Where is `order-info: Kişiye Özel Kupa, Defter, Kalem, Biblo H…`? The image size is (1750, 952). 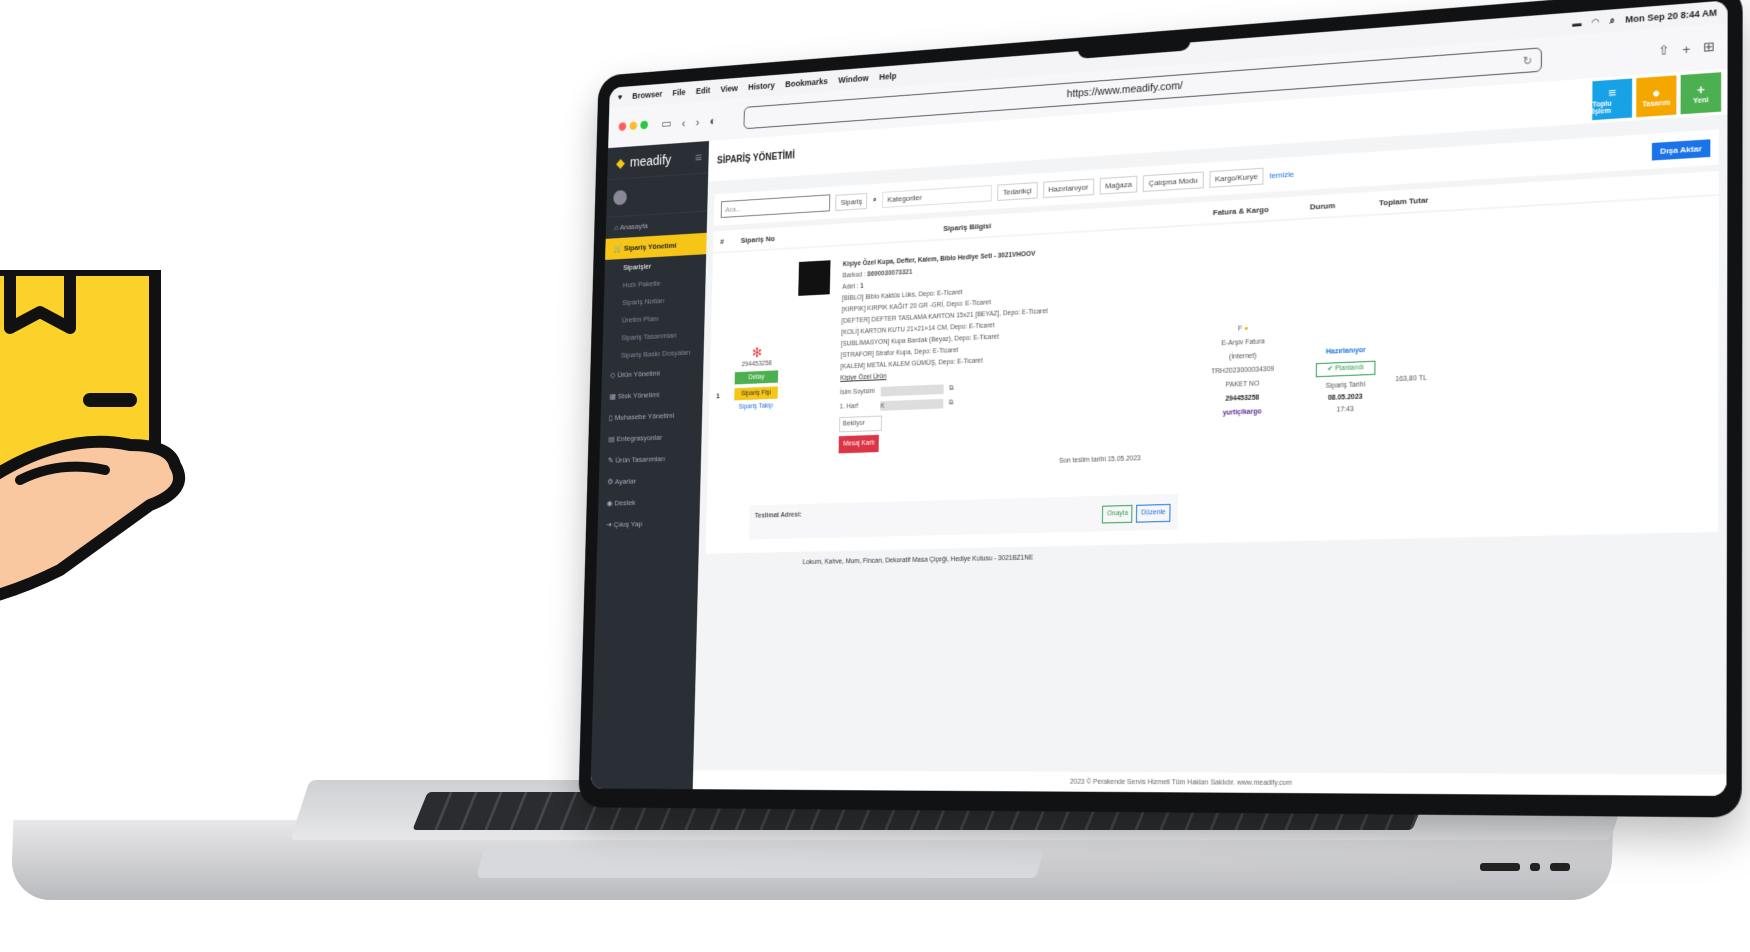
order-info: Kişiye Özel Kupa, Defter, Kalem, Biblo H… is located at coordinates (969, 359).